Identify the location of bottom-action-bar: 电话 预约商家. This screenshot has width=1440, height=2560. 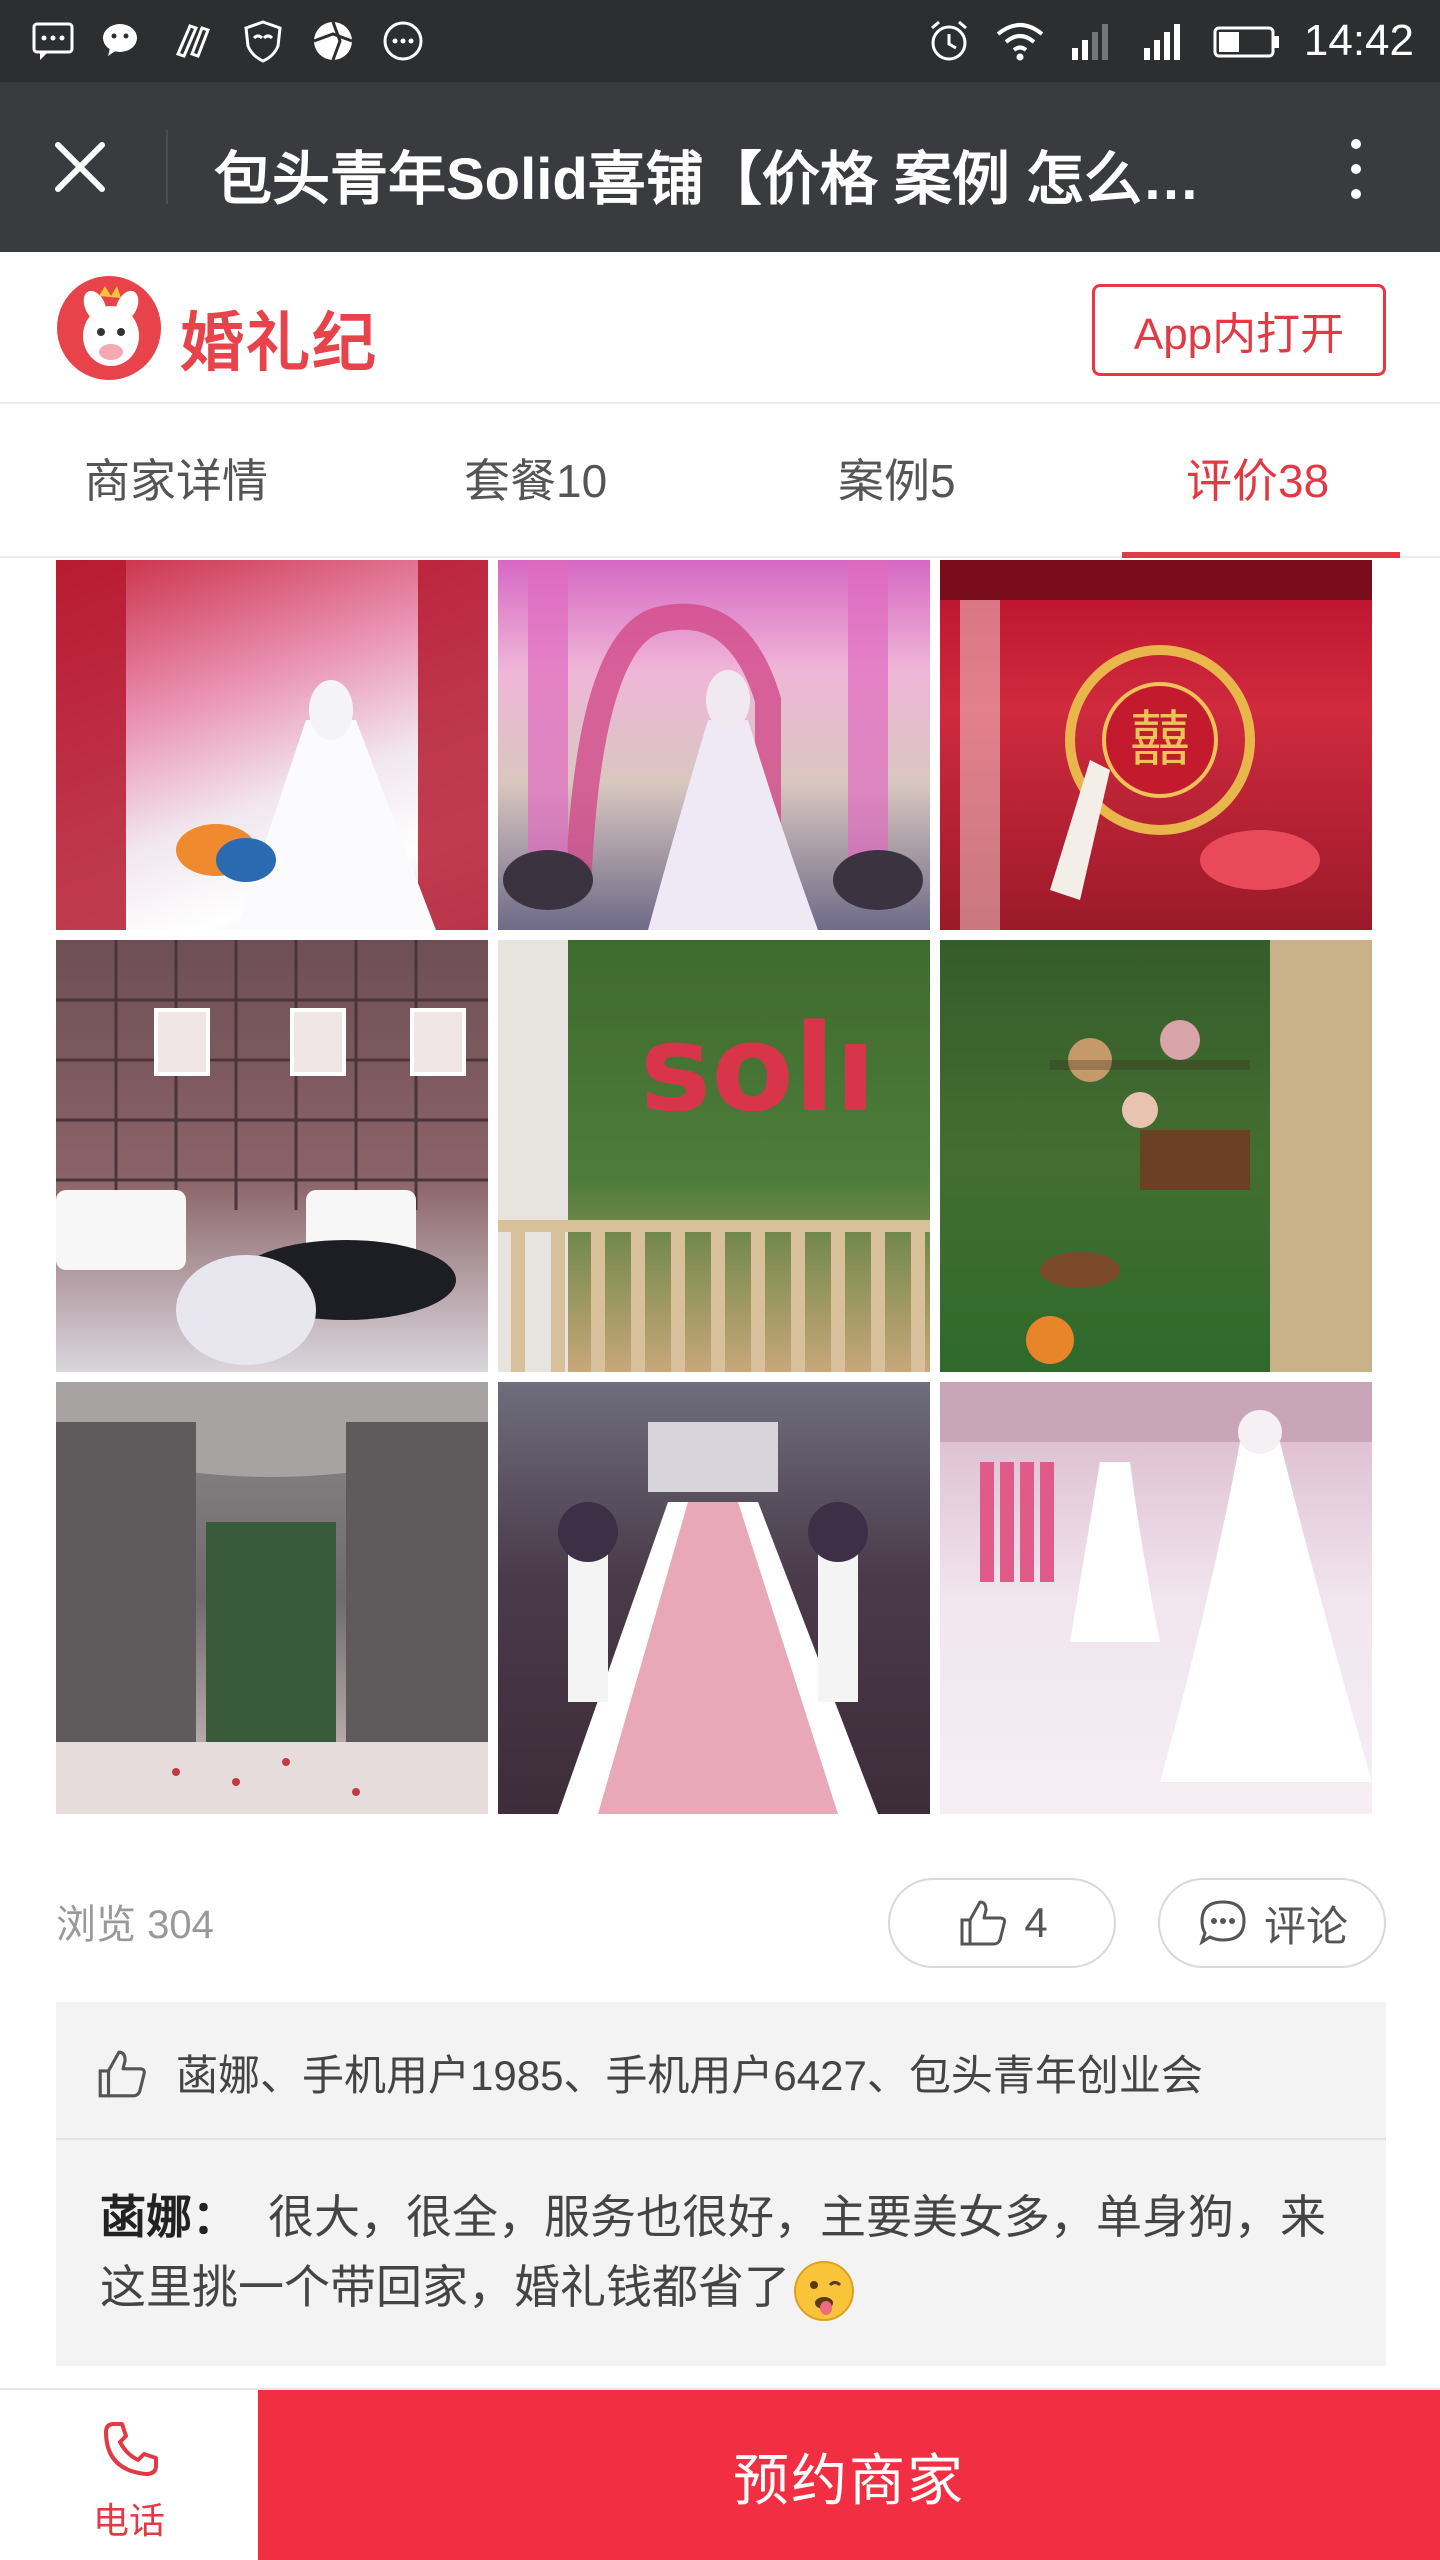
(720, 2474).